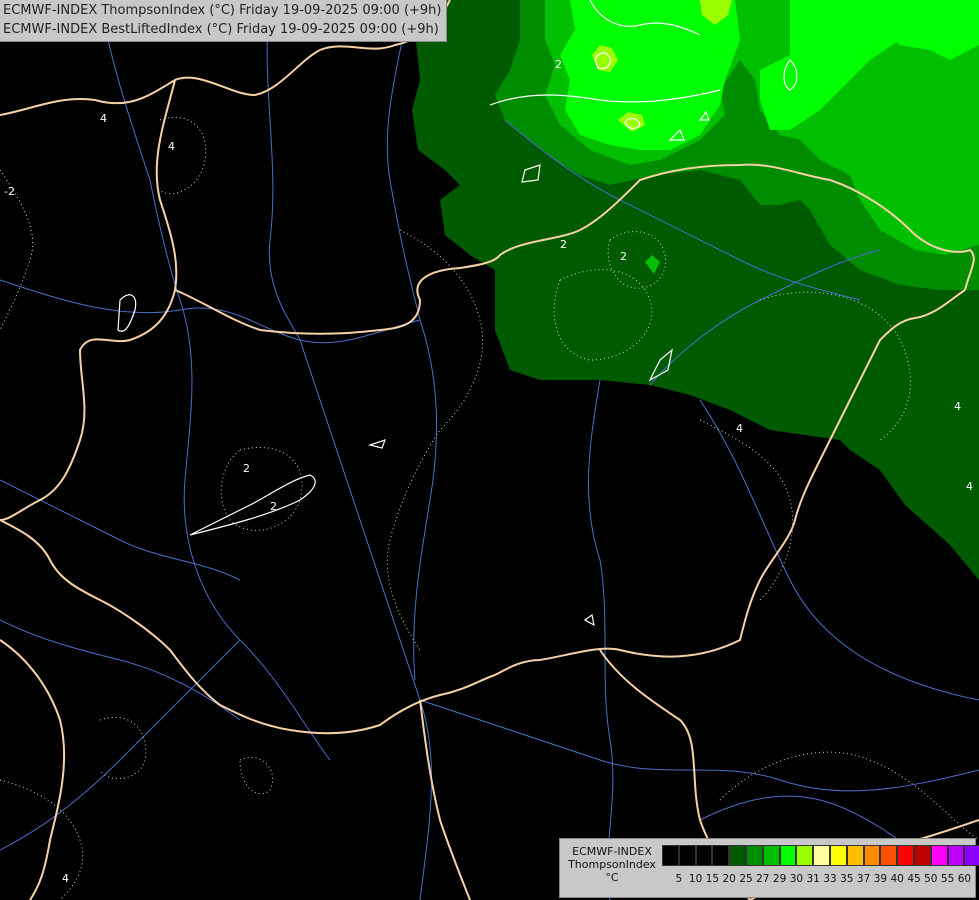 This screenshot has height=900, width=979. Describe the element at coordinates (612, 851) in the screenshot. I see `legend-title-model: ECMWF-INDEX` at that location.